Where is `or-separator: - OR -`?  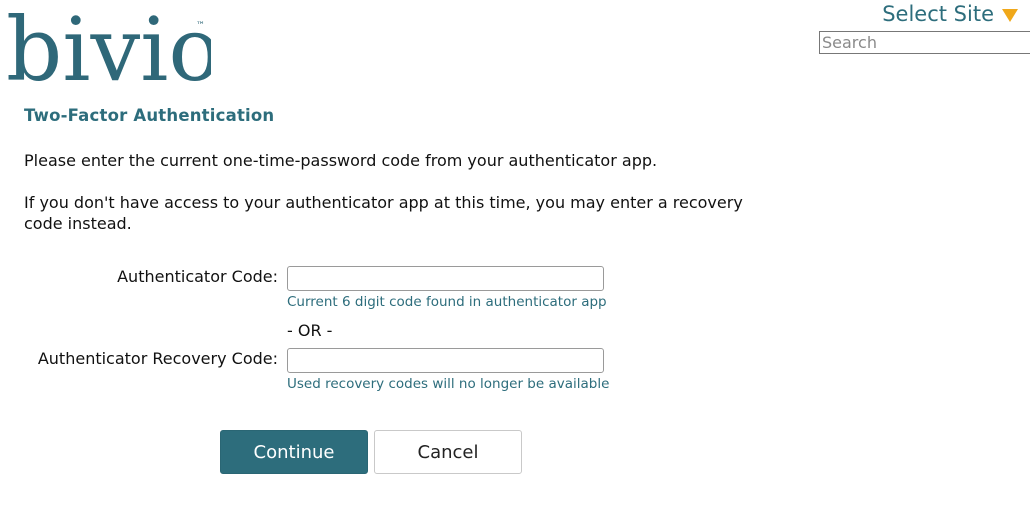
or-separator: - OR - is located at coordinates (310, 330).